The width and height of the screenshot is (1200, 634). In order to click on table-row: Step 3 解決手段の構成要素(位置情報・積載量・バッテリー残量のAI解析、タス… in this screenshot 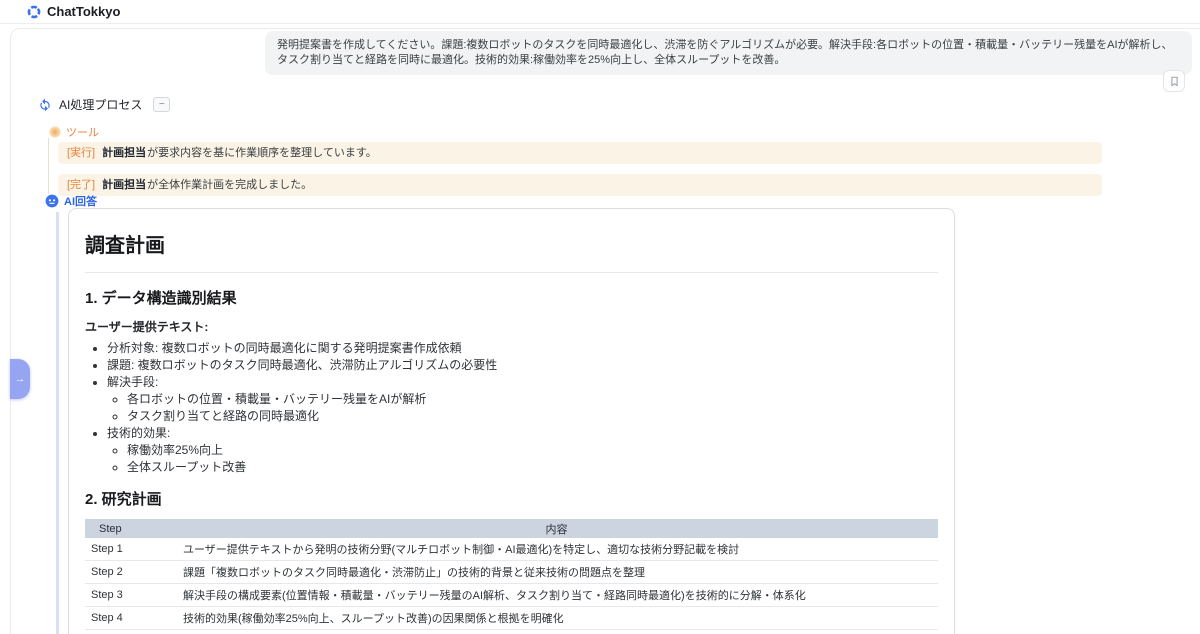, I will do `click(511, 595)`.